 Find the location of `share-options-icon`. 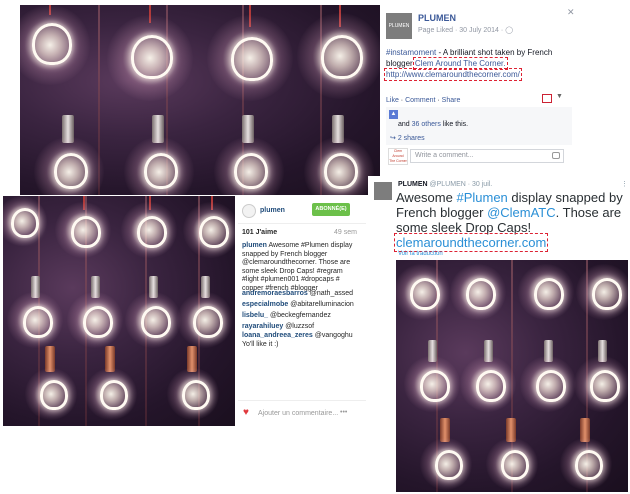

share-options-icon is located at coordinates (547, 98).